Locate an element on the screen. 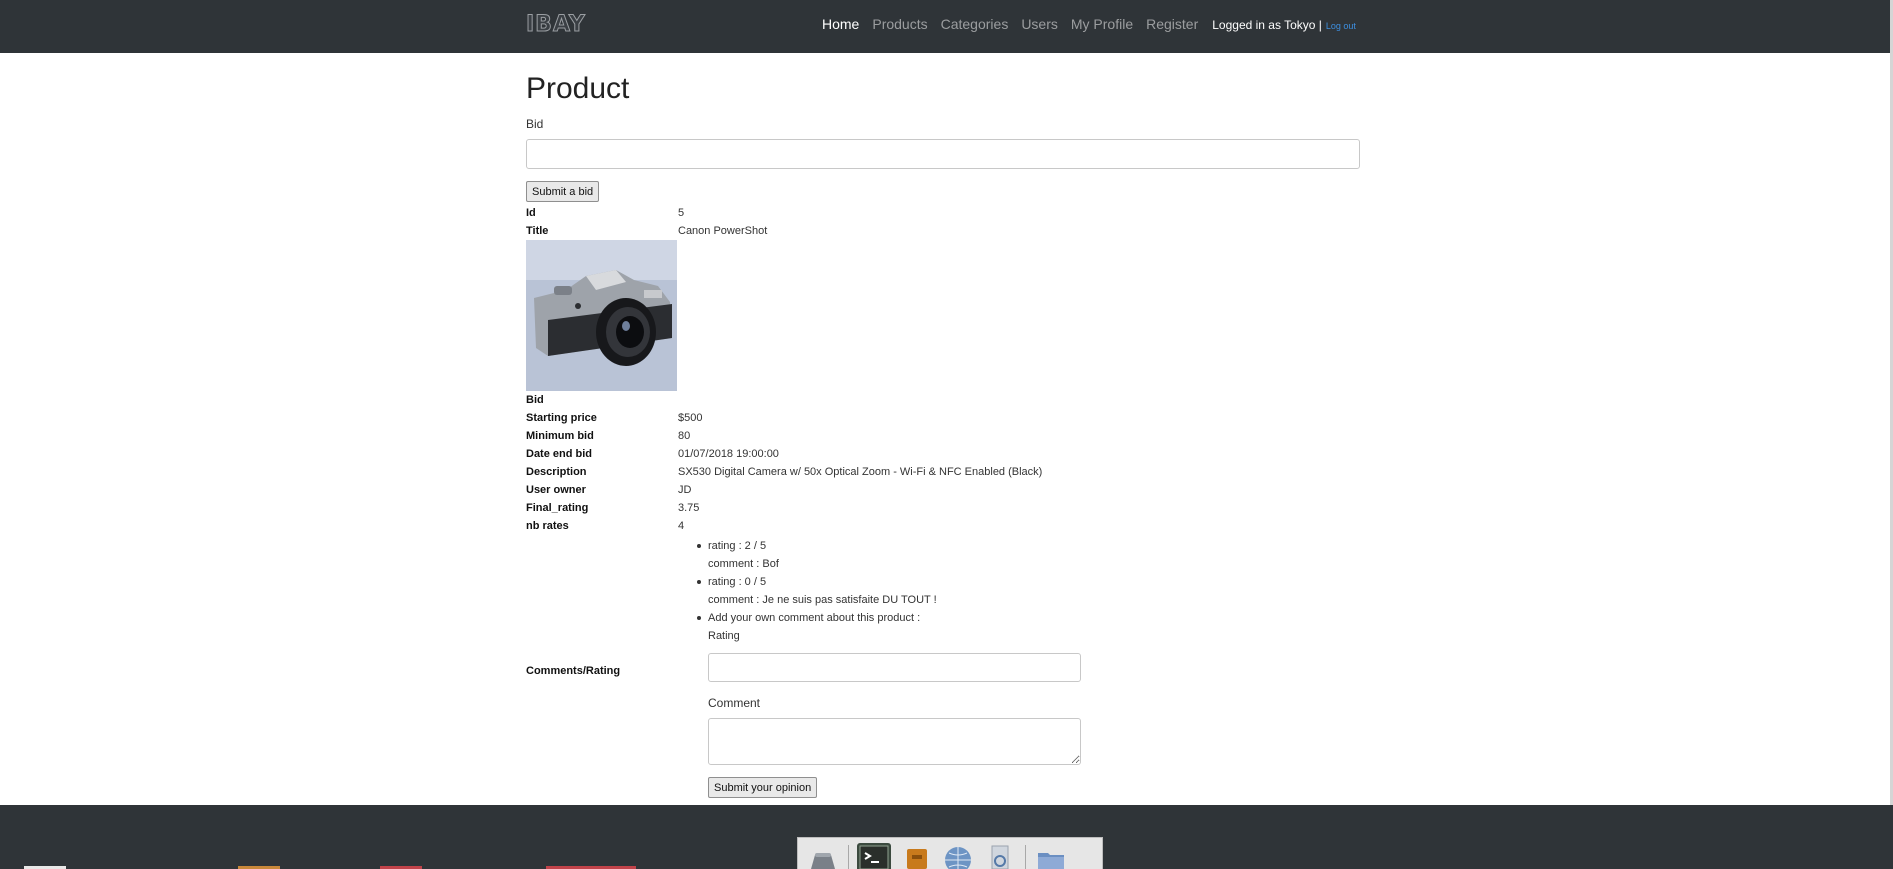  detail-row-id: Id 5 is located at coordinates (943, 213).